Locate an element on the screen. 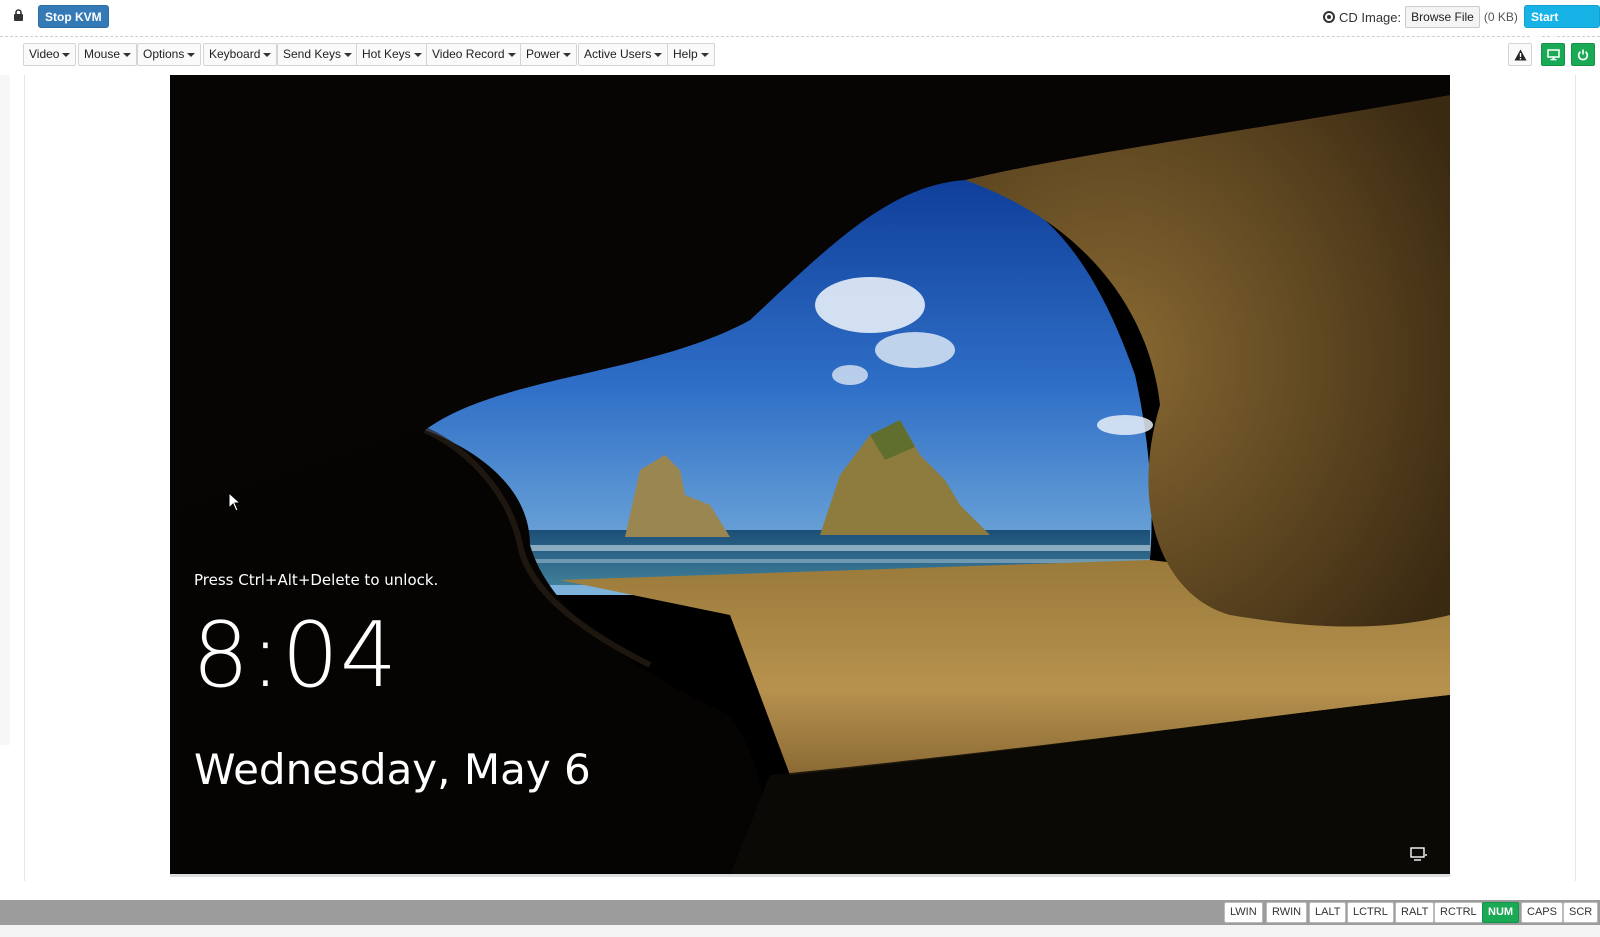 The height and width of the screenshot is (937, 1600). cd-icon is located at coordinates (1329, 17).